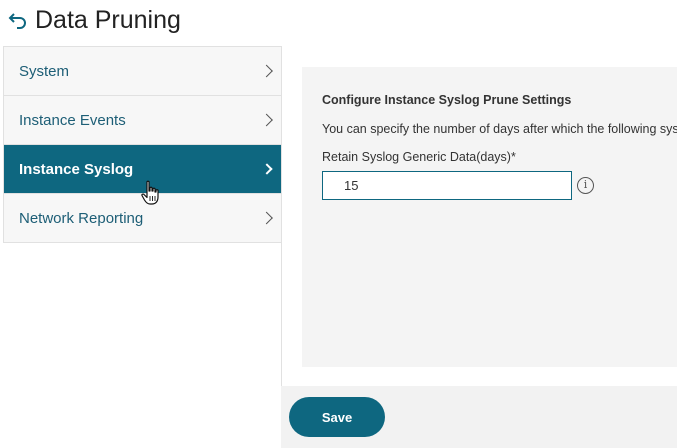 The image size is (677, 448). What do you see at coordinates (142, 71) in the screenshot?
I see `sidebar-item-system: System` at bounding box center [142, 71].